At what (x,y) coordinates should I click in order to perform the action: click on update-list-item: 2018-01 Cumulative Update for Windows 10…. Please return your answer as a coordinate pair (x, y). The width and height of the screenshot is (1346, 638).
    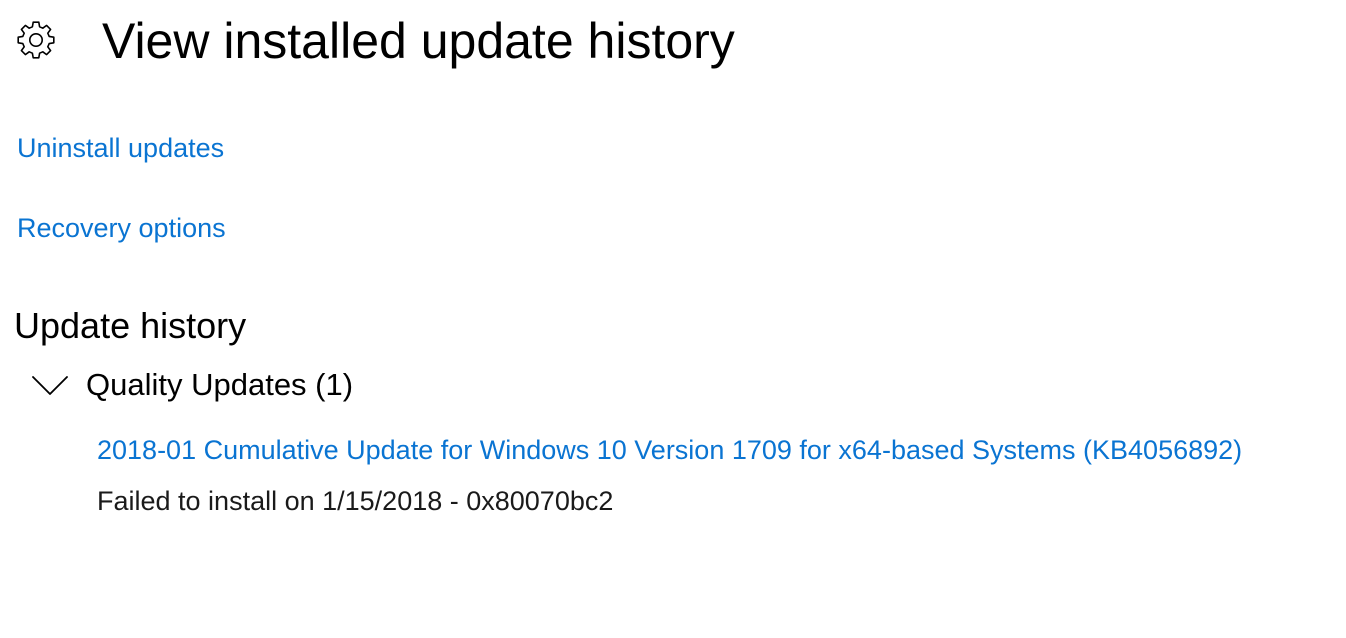
    Looking at the image, I should click on (669, 474).